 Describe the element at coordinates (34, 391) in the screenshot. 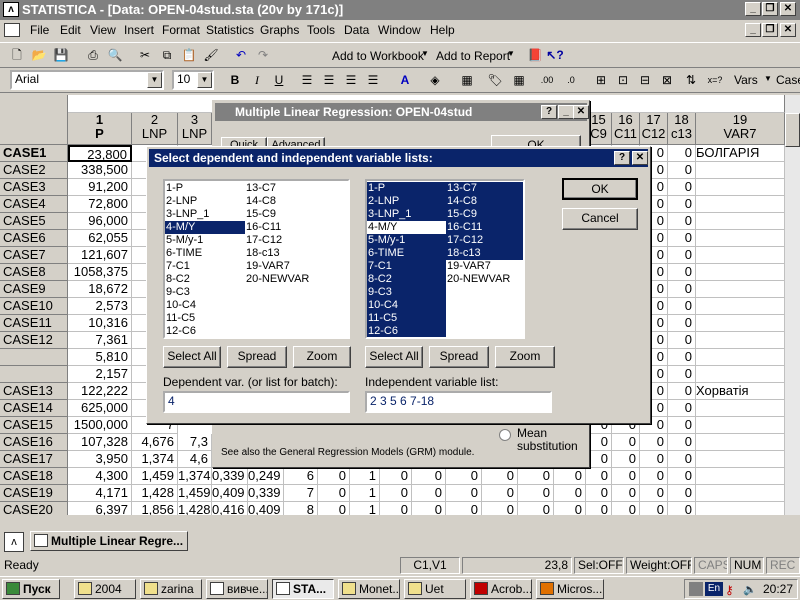

I see `row-header: CASE13` at that location.